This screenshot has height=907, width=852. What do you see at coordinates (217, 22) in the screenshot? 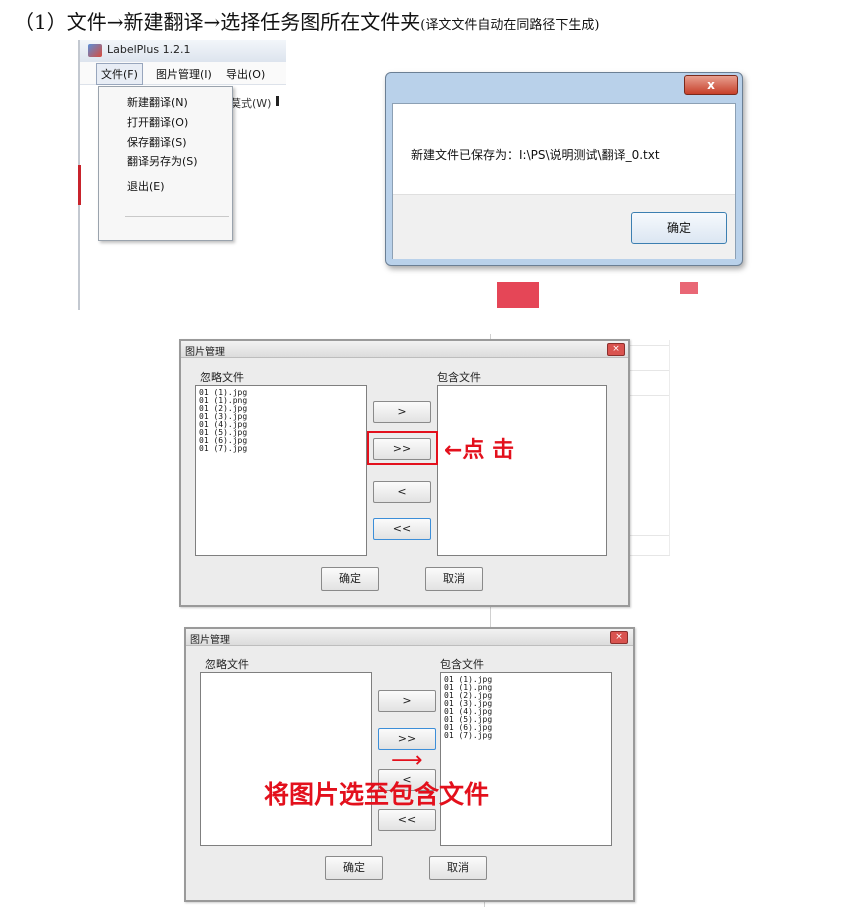
I see `heading-main: （1）文件→新建翻译→选择任务图所在文件夹` at bounding box center [217, 22].